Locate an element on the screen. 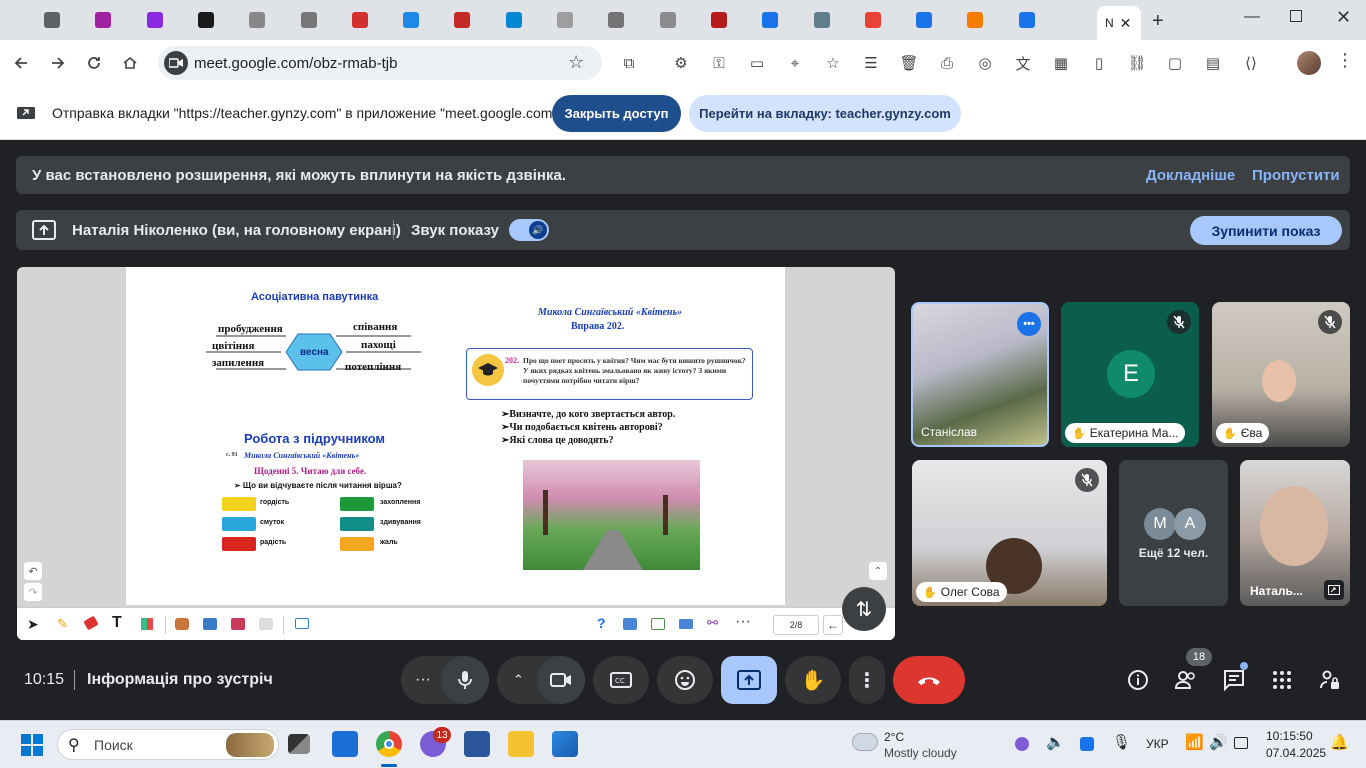 This screenshot has width=1366, height=768. tables-icon: ▤ is located at coordinates (1213, 63).